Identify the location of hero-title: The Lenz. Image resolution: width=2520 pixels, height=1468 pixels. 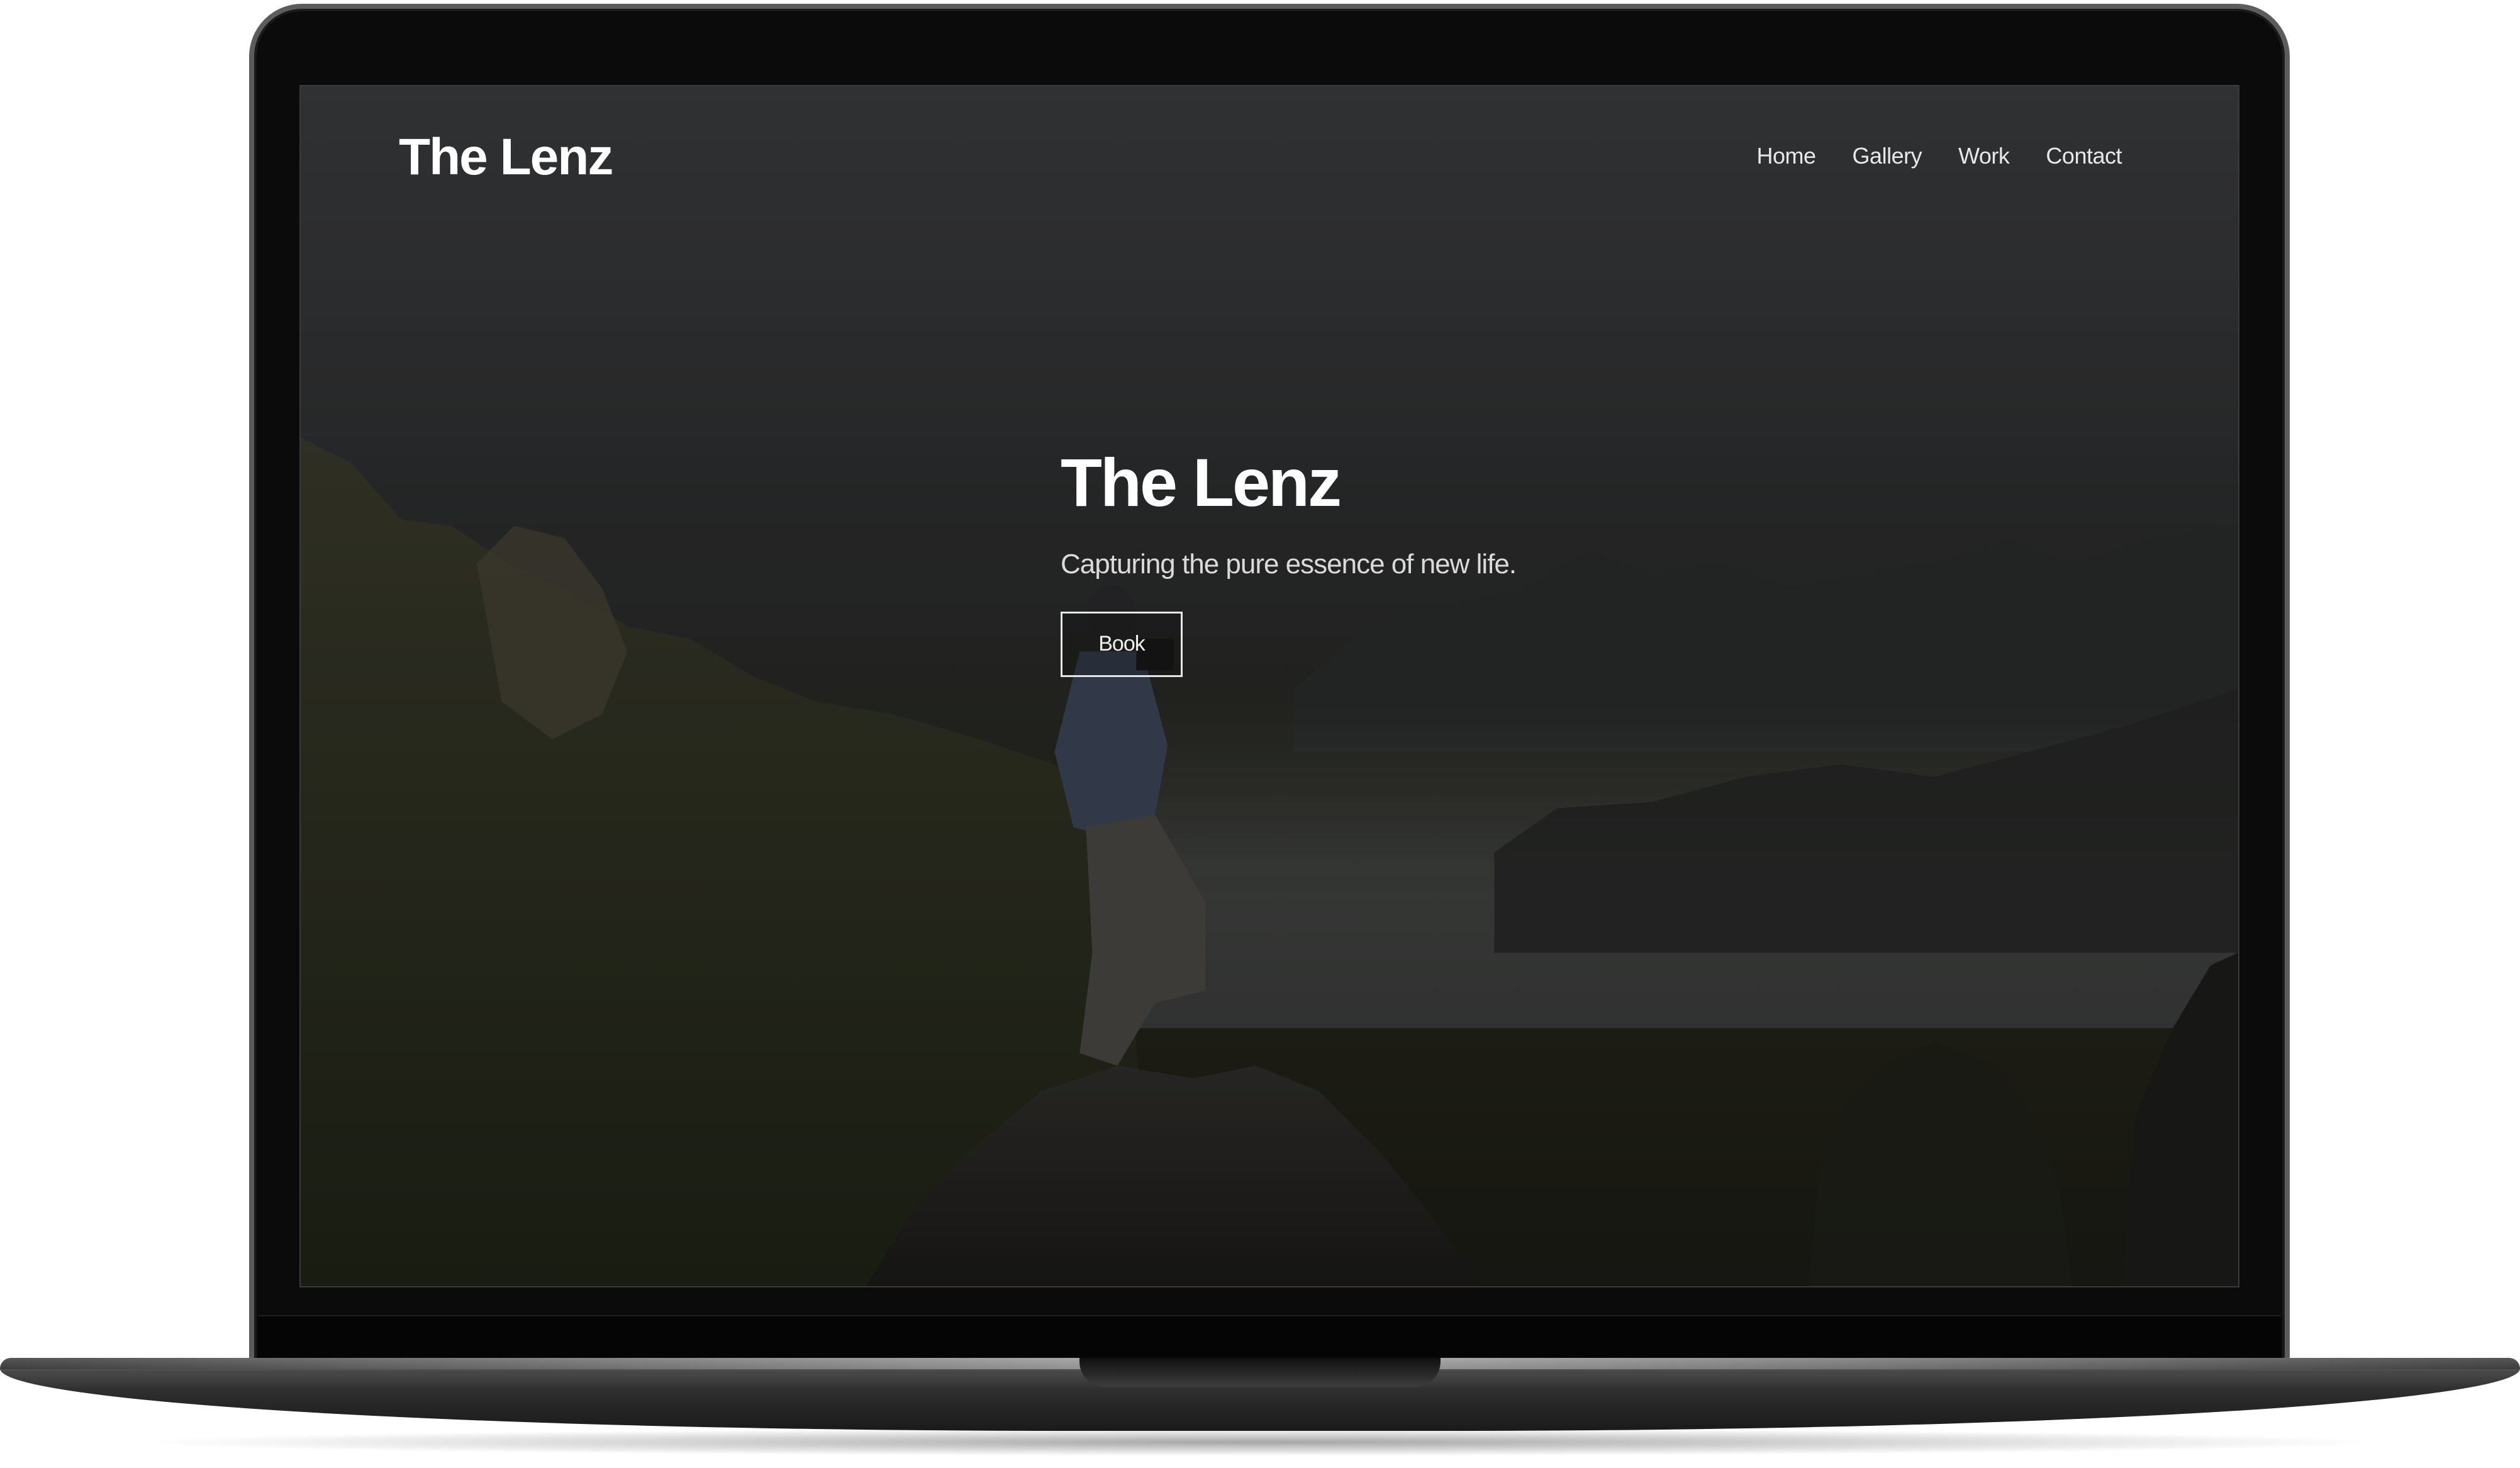
(1201, 482).